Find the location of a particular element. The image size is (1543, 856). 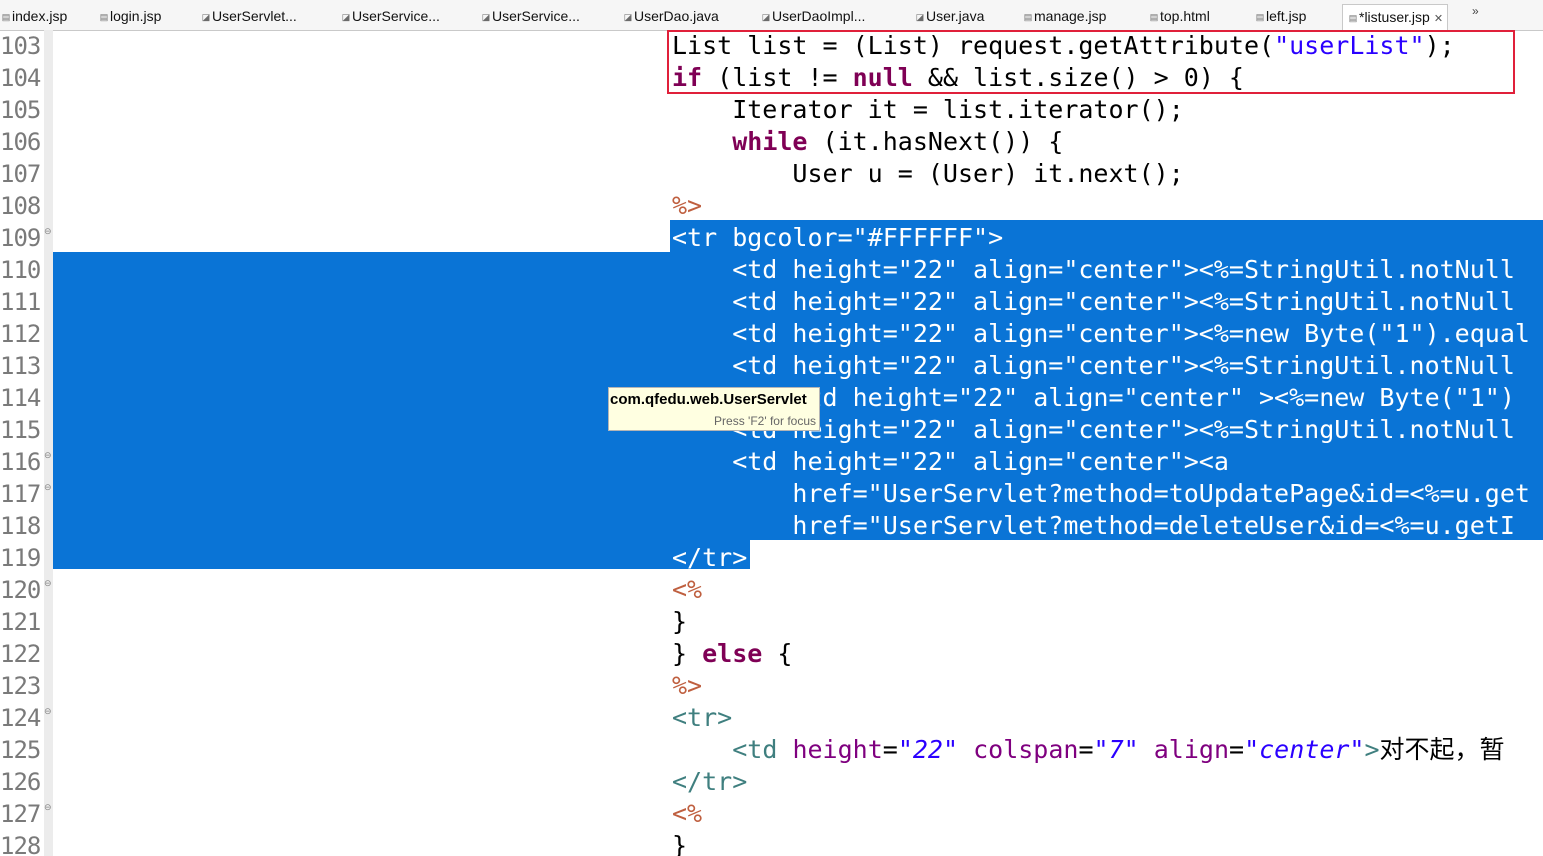

code-line: 106 while (it.hasNext()) { is located at coordinates (771, 142).